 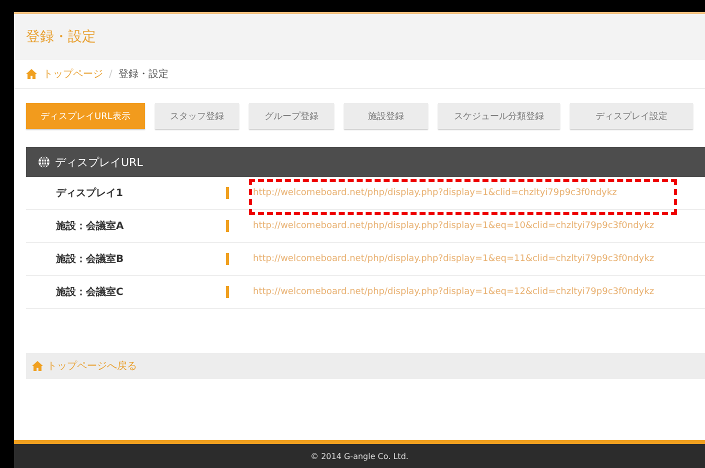 What do you see at coordinates (291, 116) in the screenshot?
I see `tab: グループ登録` at bounding box center [291, 116].